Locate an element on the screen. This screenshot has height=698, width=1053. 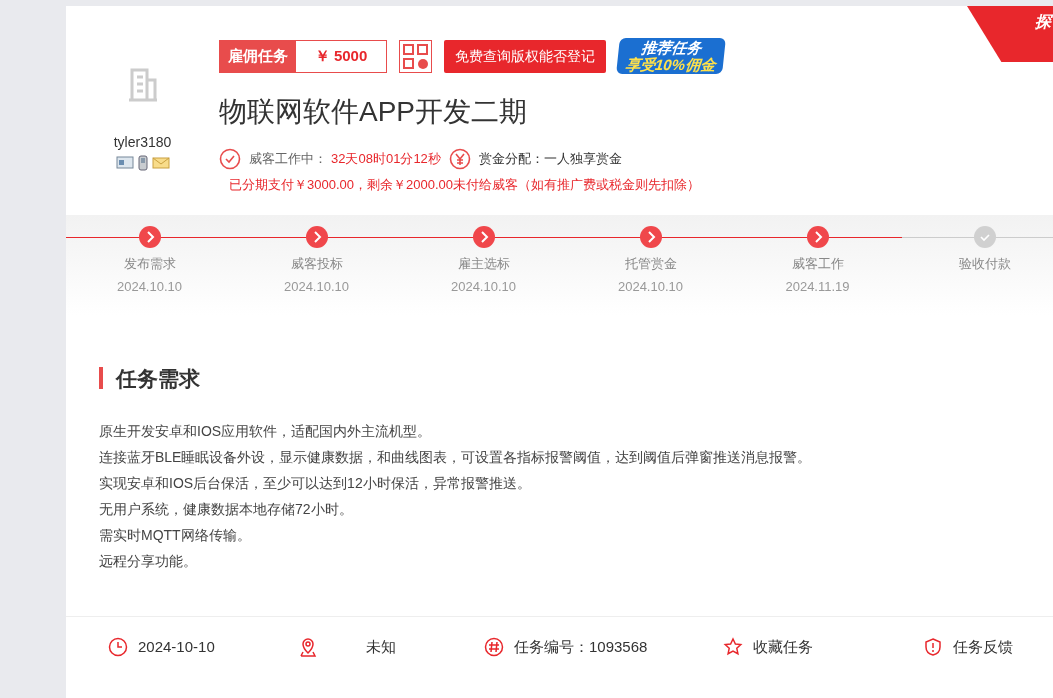
promo-banner: 推荐任务 享受10%佣金 is located at coordinates (671, 56).